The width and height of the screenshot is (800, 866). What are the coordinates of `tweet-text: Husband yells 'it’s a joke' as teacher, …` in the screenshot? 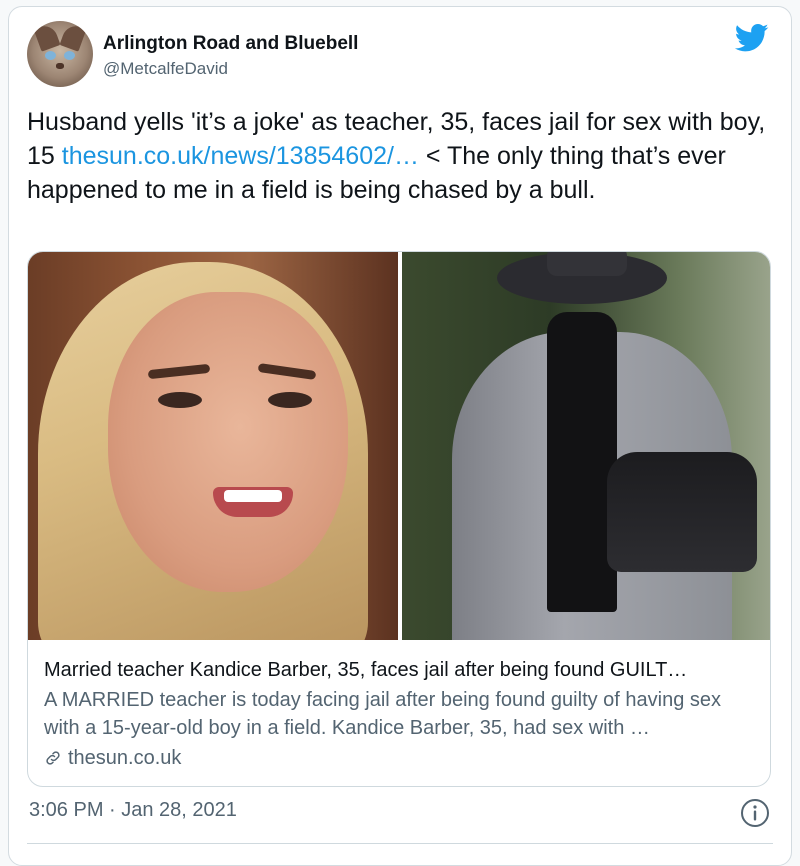 It's located at (403, 156).